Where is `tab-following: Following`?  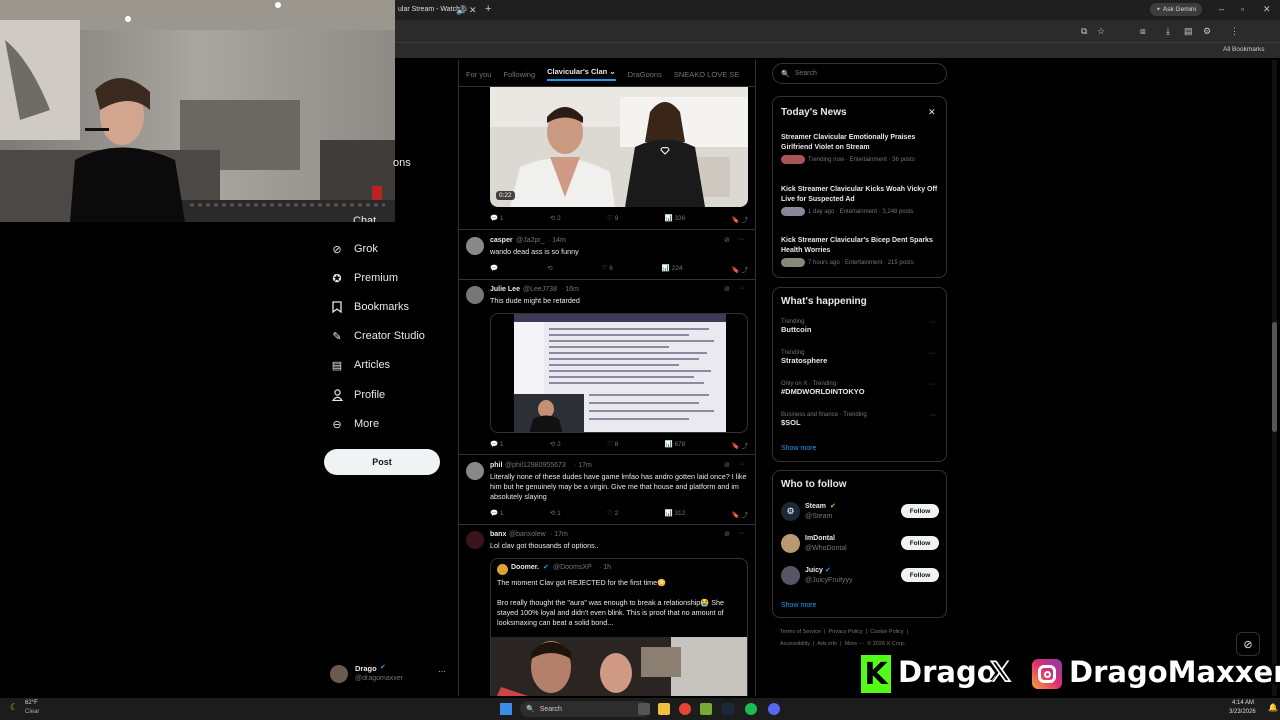 tab-following: Following is located at coordinates (519, 74).